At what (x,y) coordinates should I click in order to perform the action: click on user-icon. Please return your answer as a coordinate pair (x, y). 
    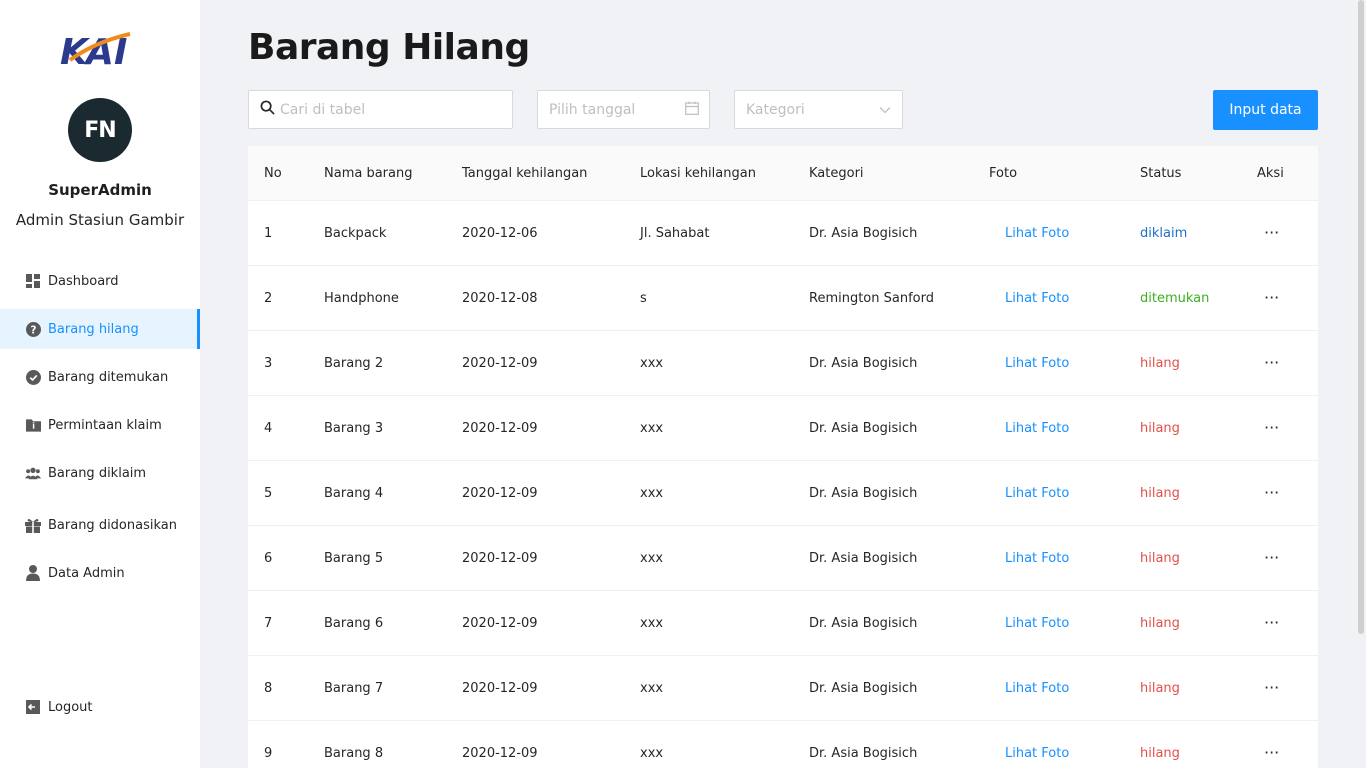
    Looking at the image, I should click on (33, 573).